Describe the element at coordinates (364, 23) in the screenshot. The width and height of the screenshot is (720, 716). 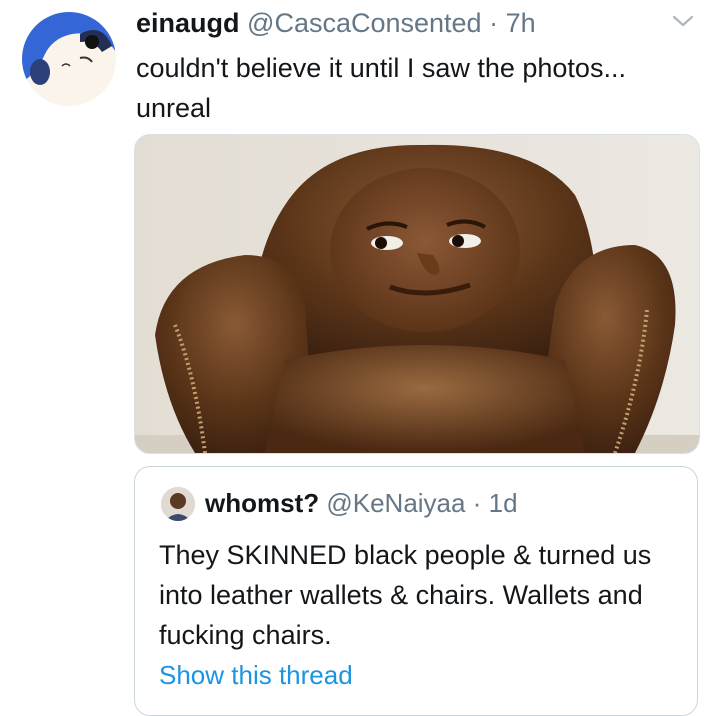
I see `user-handle: @CascaConsented` at that location.